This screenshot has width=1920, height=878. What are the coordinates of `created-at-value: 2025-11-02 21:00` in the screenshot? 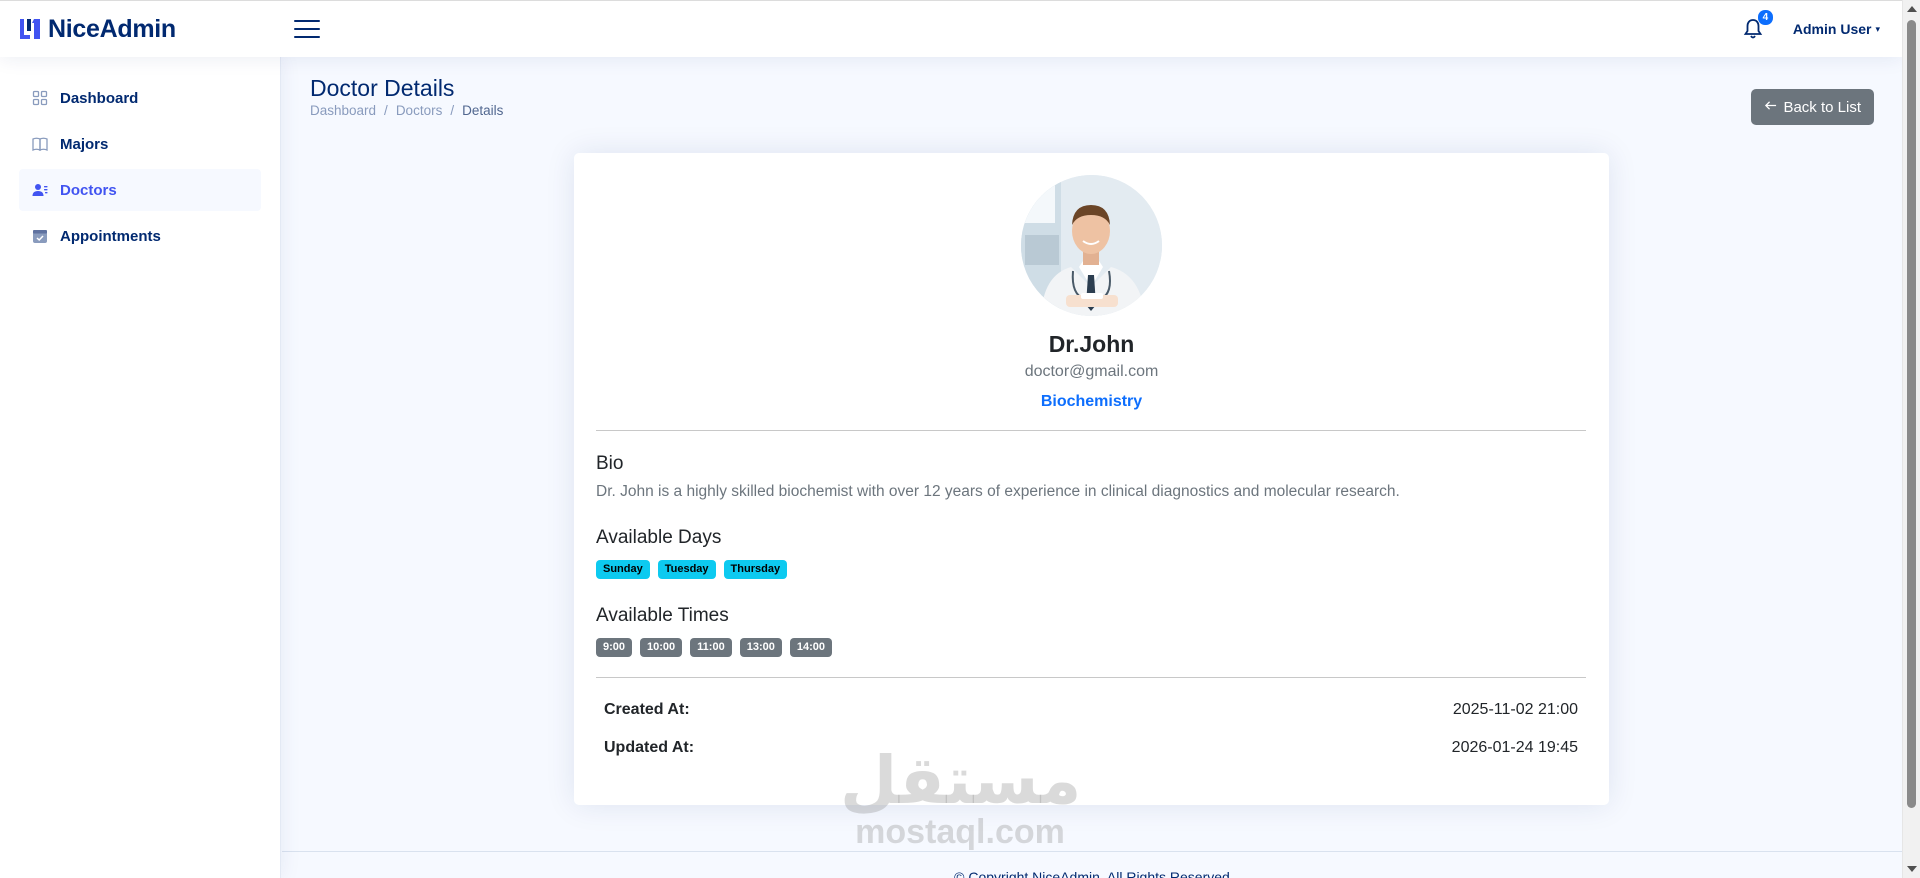 It's located at (1515, 709).